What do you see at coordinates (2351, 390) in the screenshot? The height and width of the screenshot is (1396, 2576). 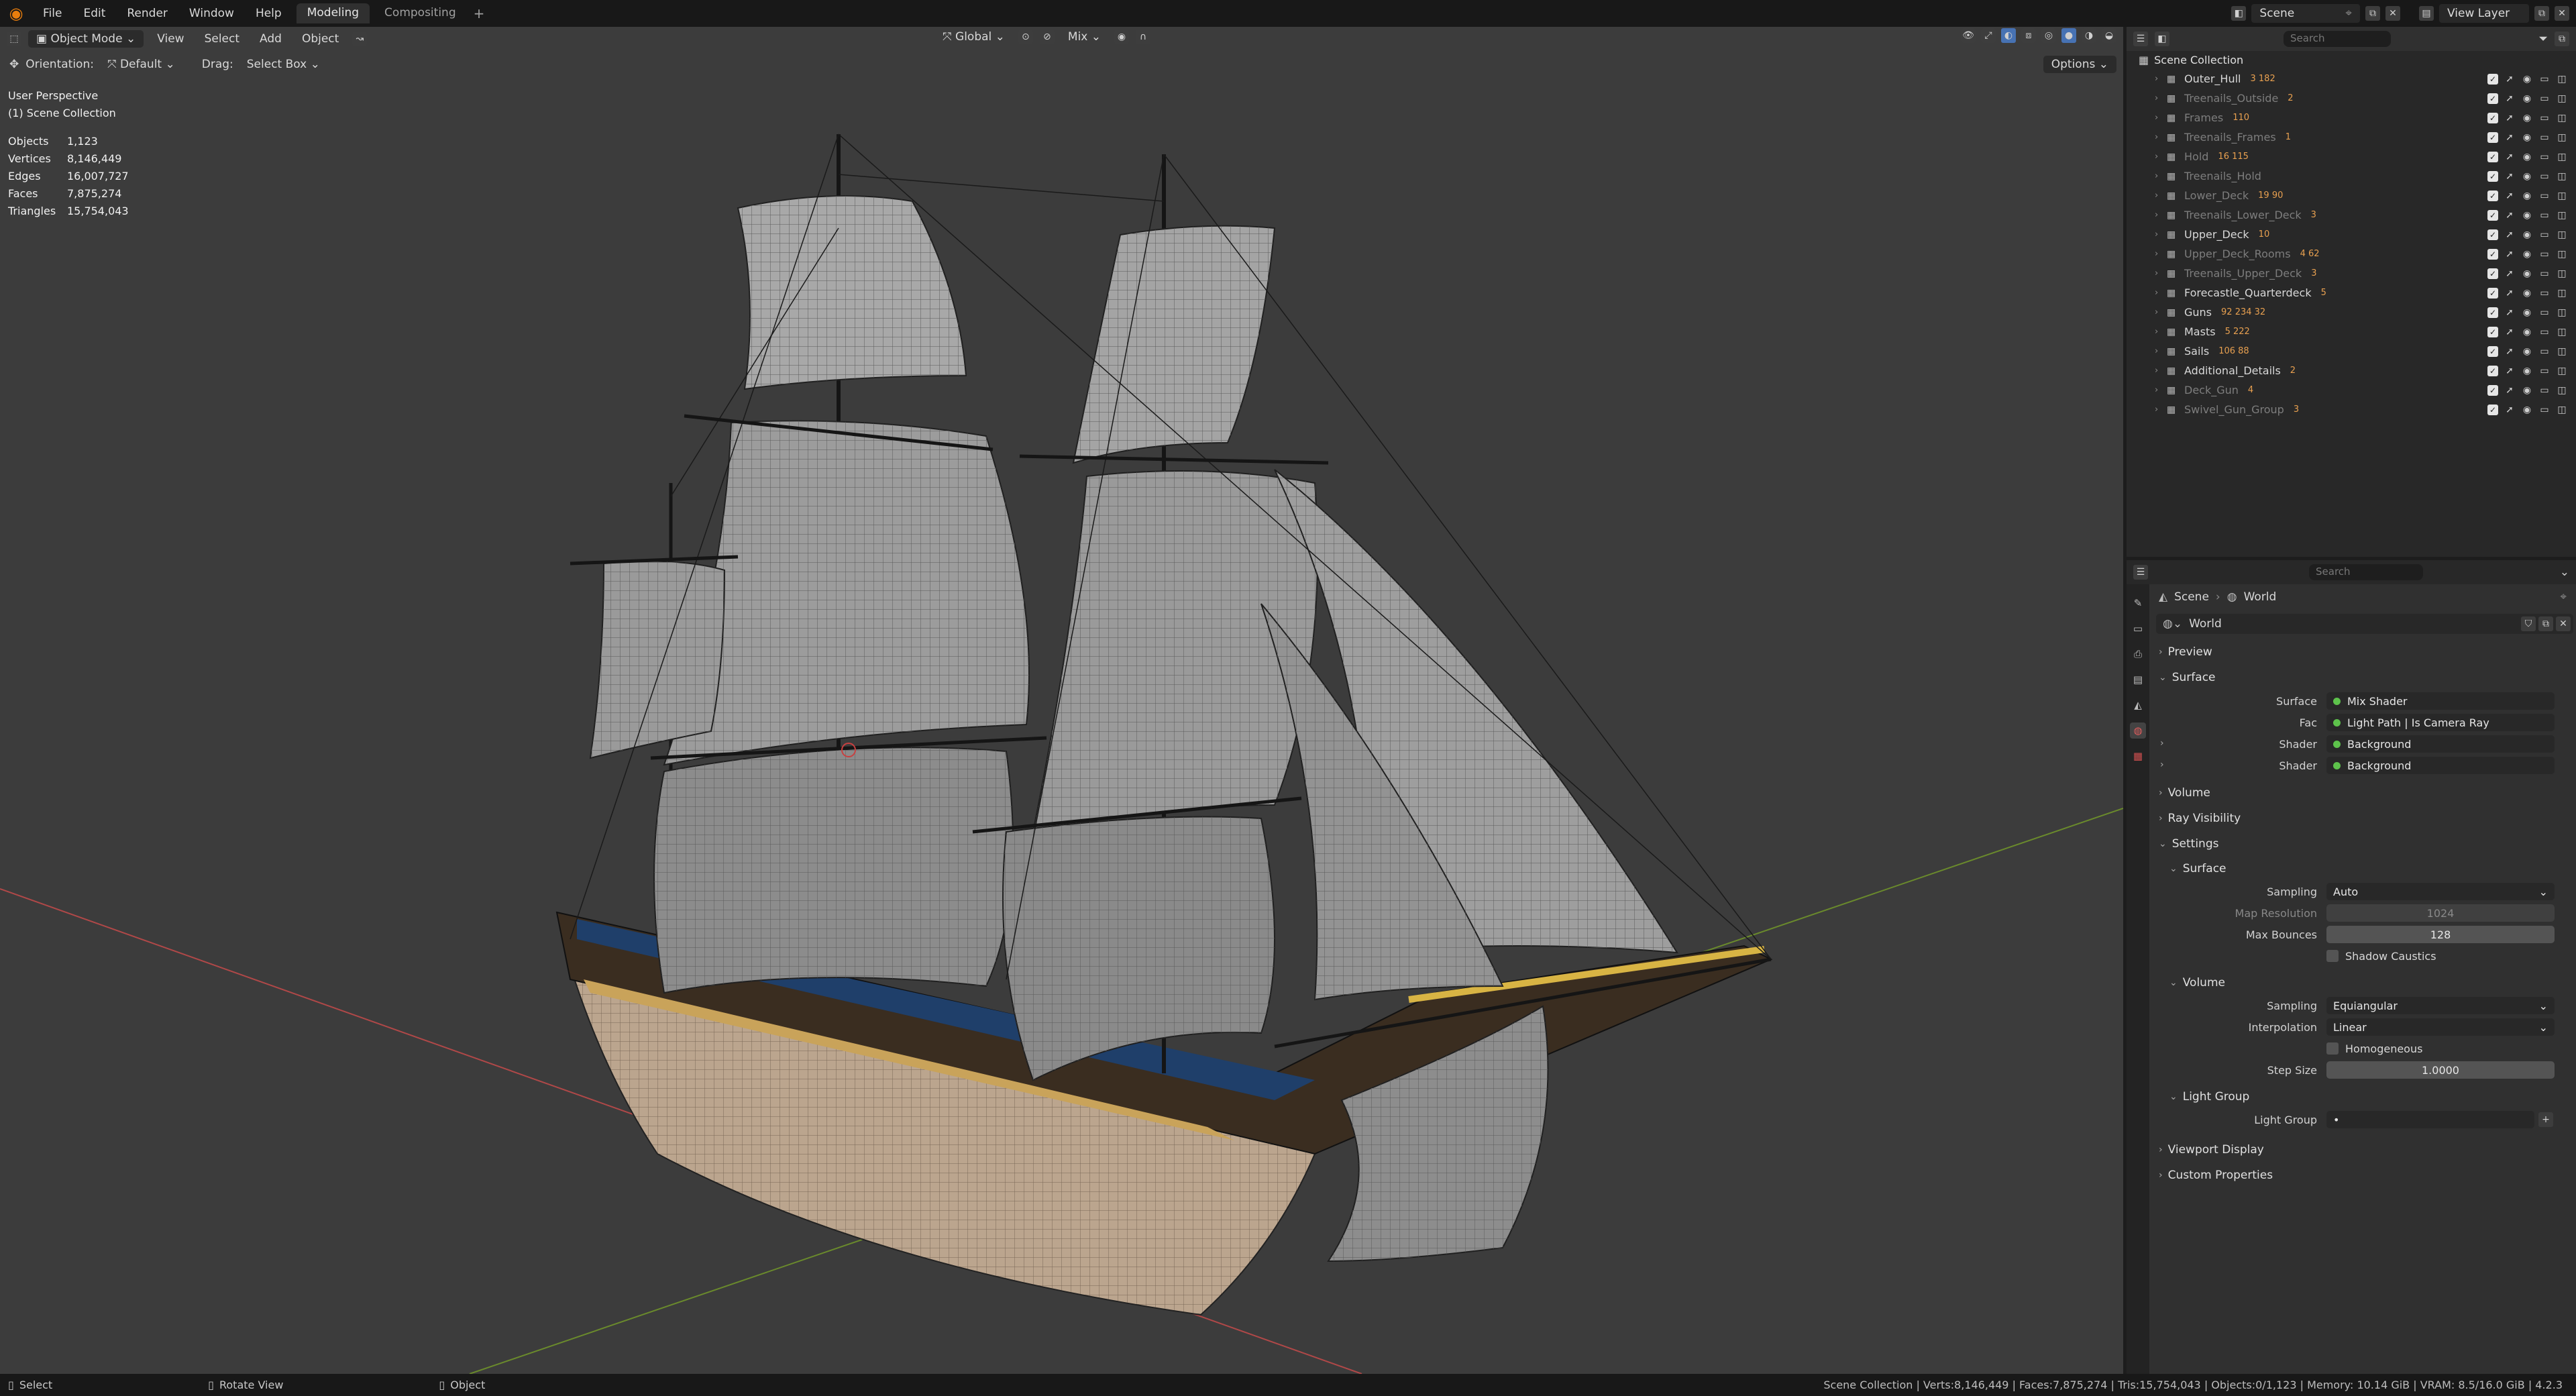 I see `outliner-item: › ▦ Deck_Gun 4 ✓ ➚ ◉ ▭ ◫` at bounding box center [2351, 390].